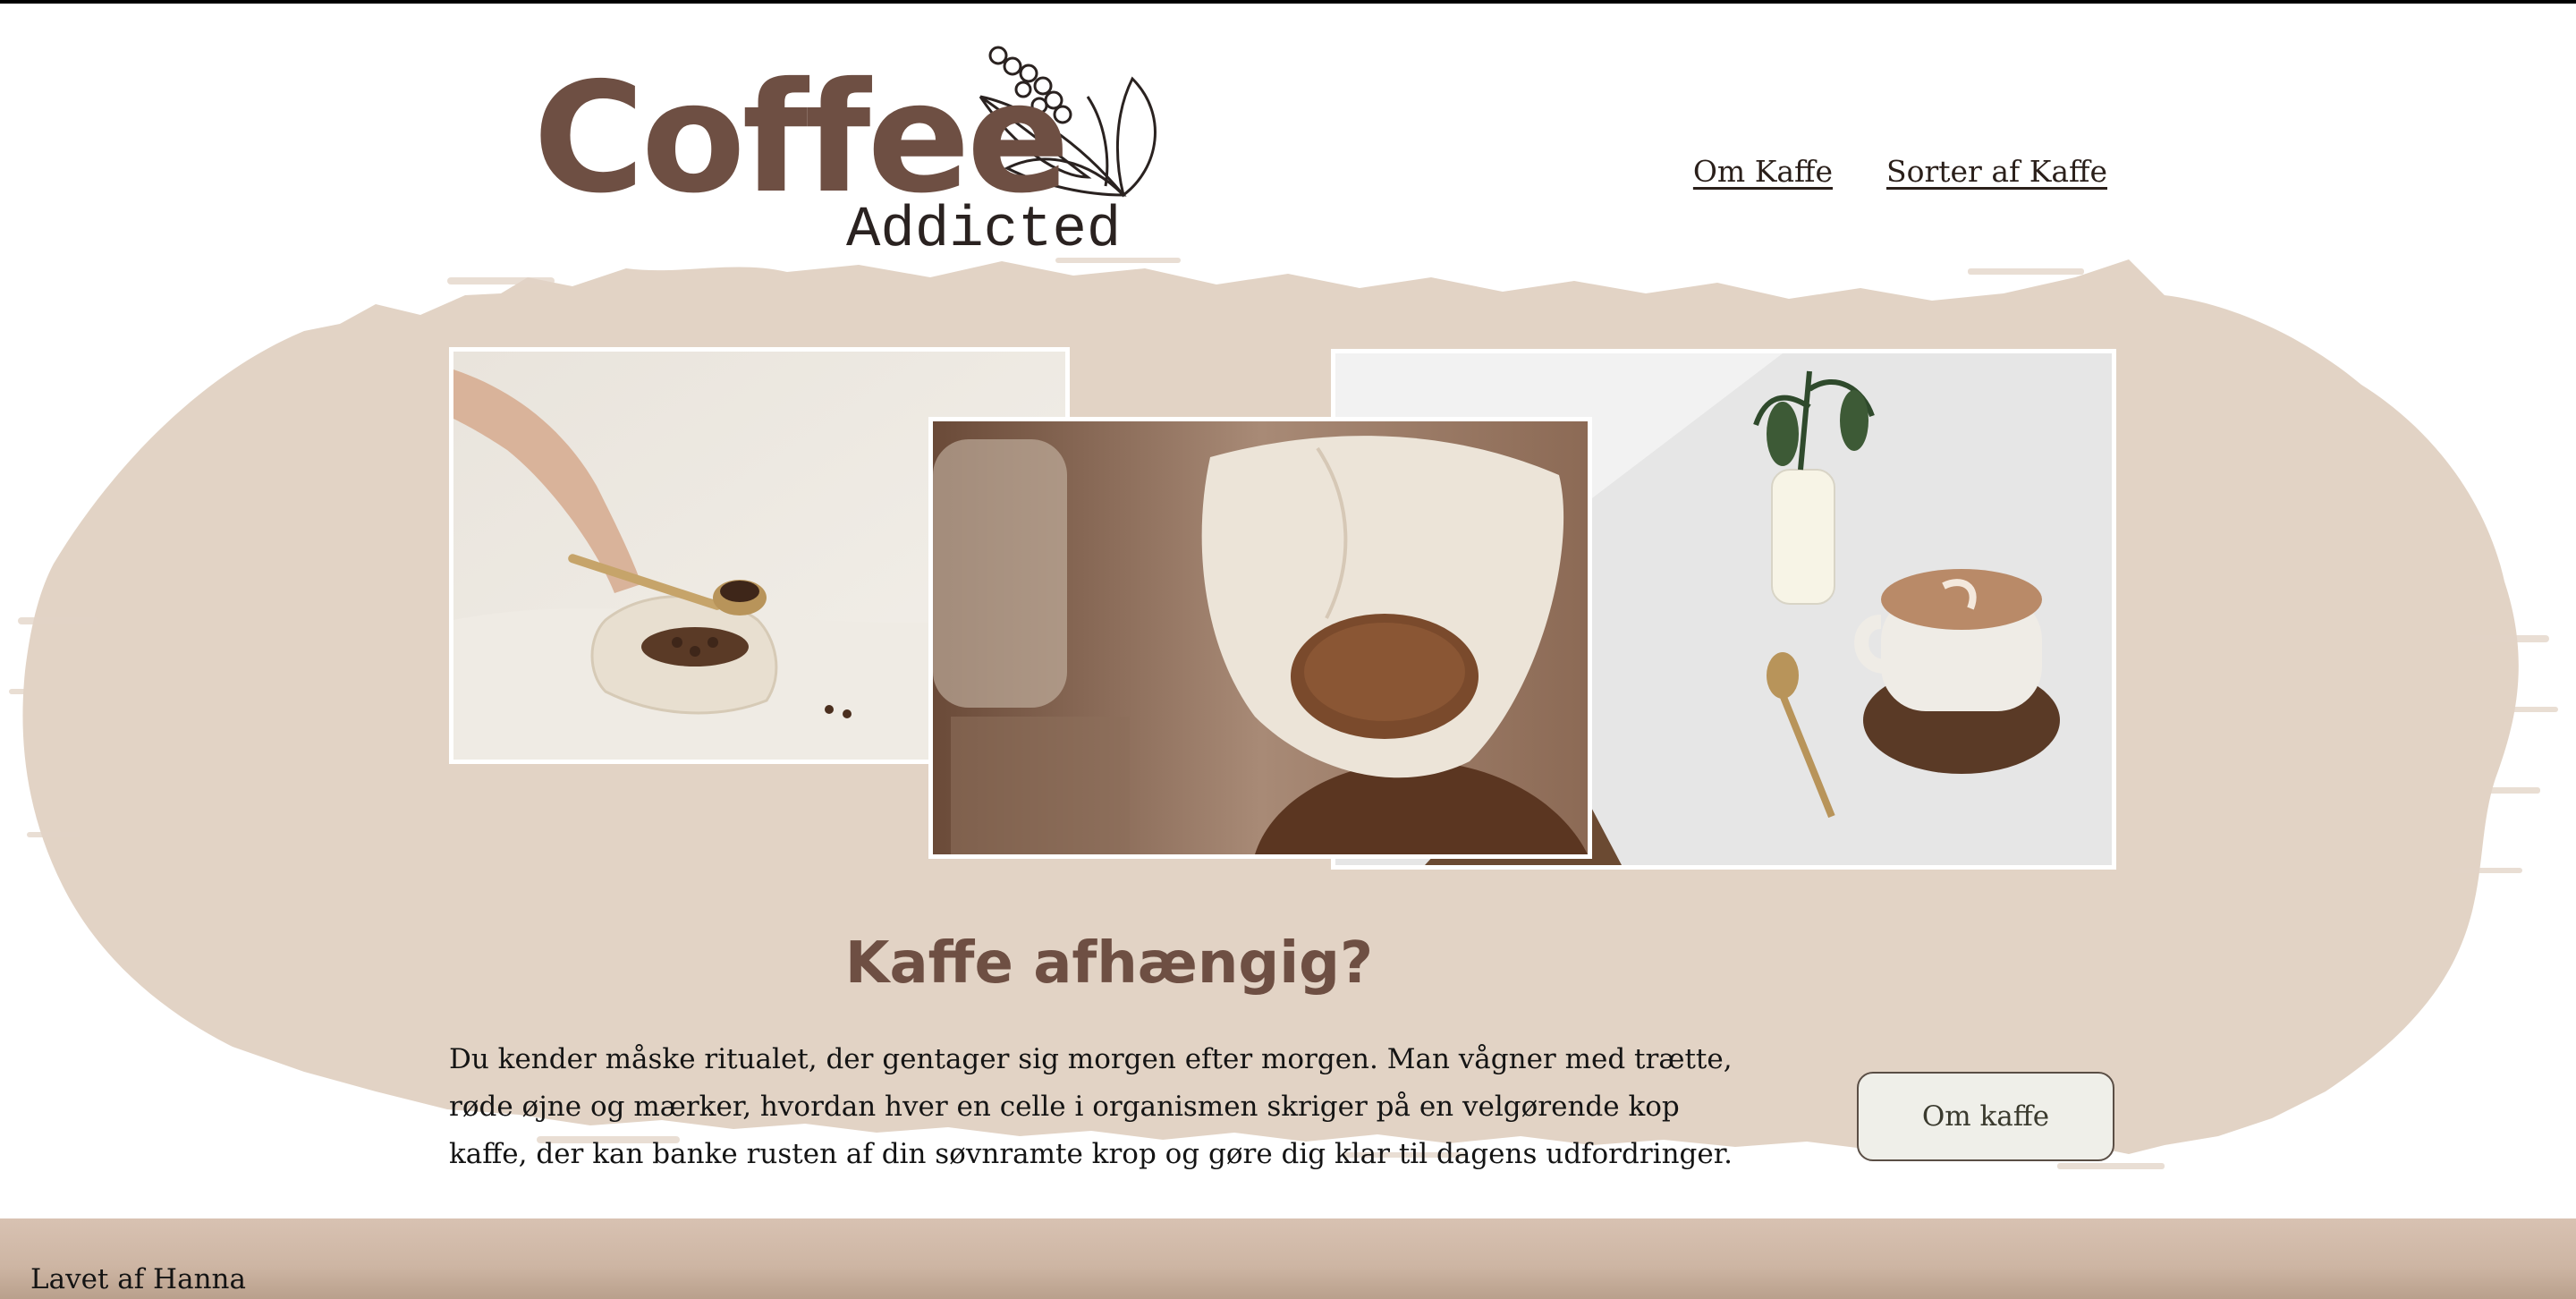 The width and height of the screenshot is (2576, 1299). Describe the element at coordinates (1763, 171) in the screenshot. I see `nav-link-om-kaffe: Om Kaffe` at that location.